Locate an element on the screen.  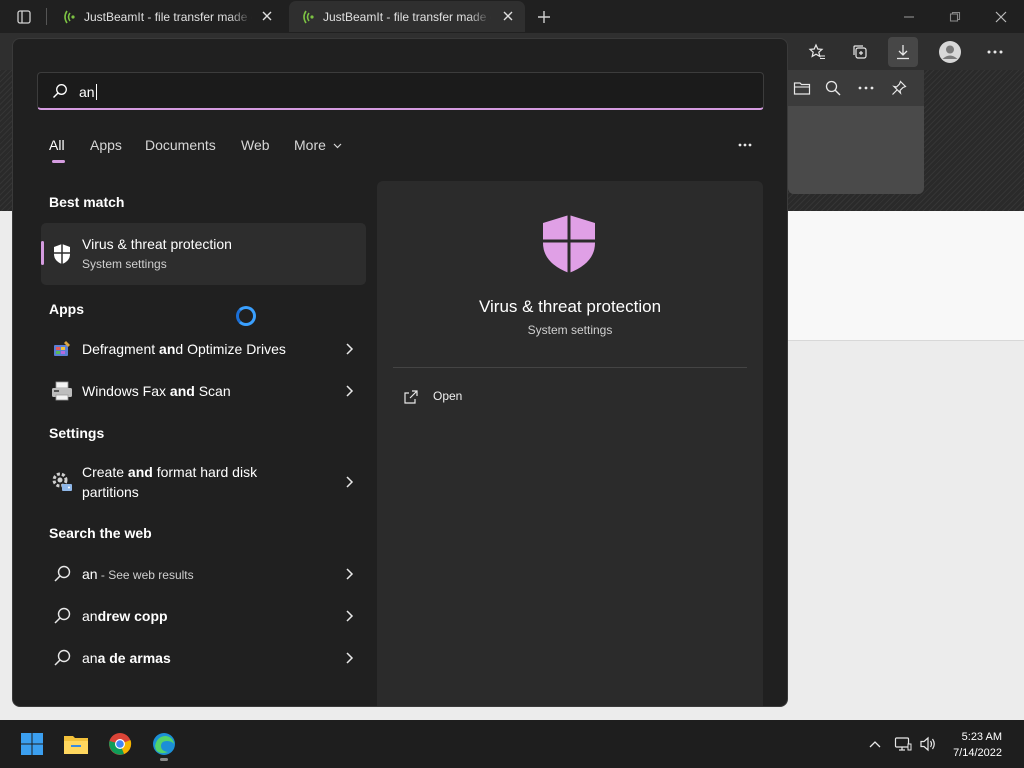
minimize-button is located at coordinates (909, 16).